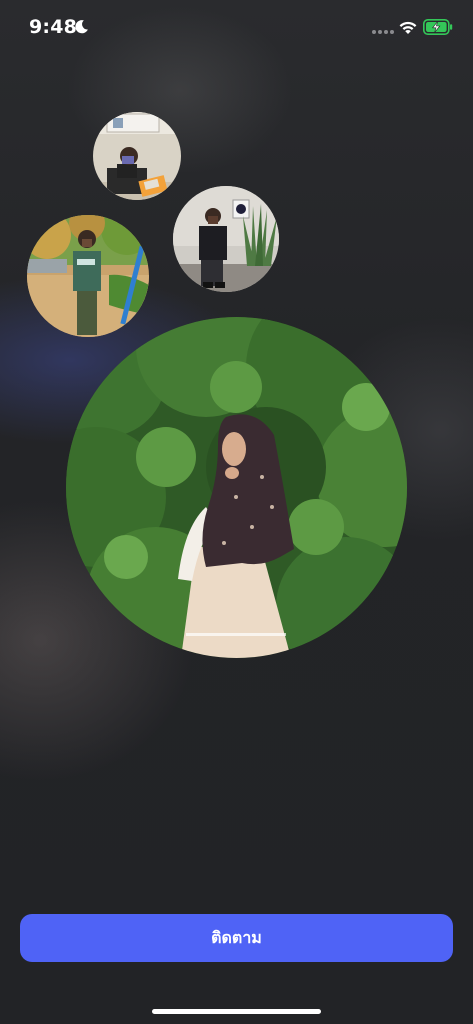  Describe the element at coordinates (383, 32) in the screenshot. I see `signal-dots-icon` at that location.